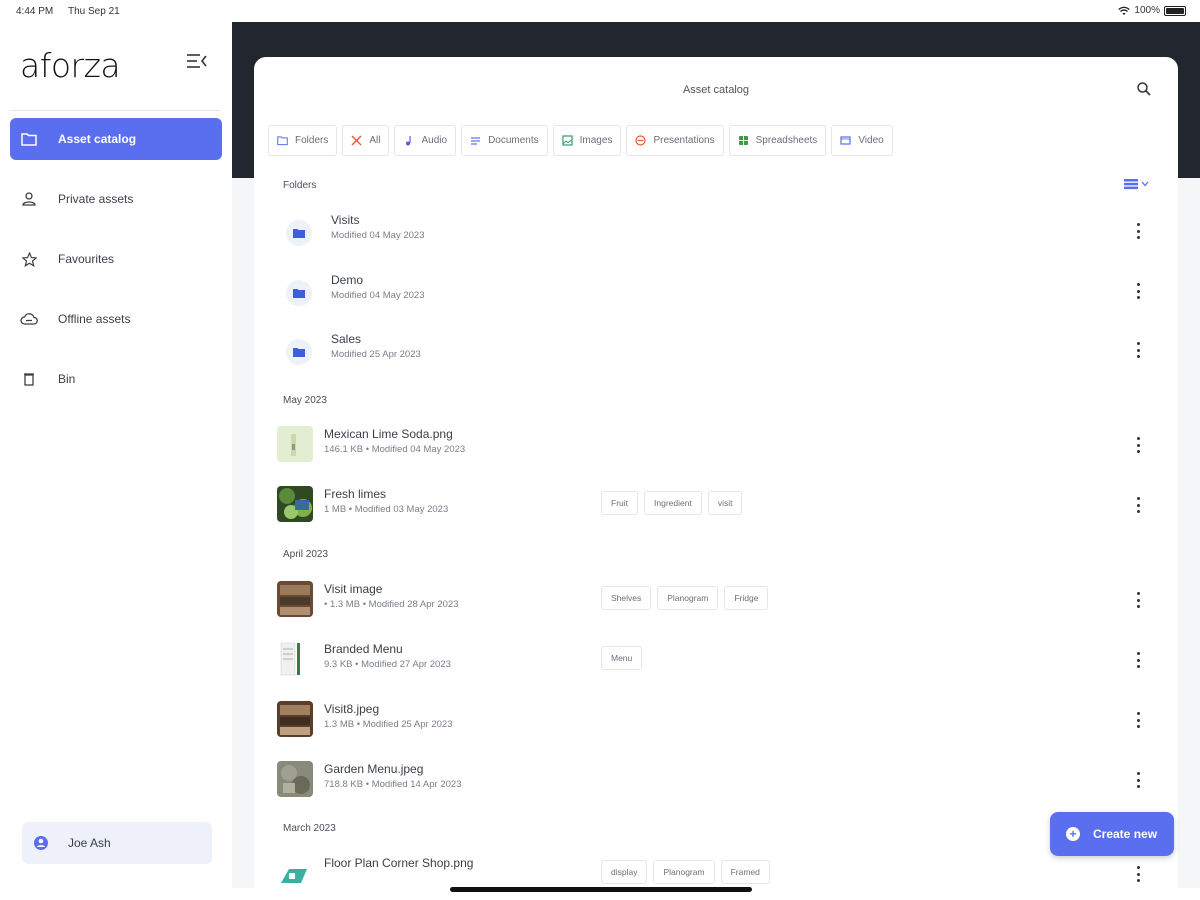 The image size is (1200, 900). Describe the element at coordinates (347, 280) in the screenshot. I see `folder-name: Demo` at that location.